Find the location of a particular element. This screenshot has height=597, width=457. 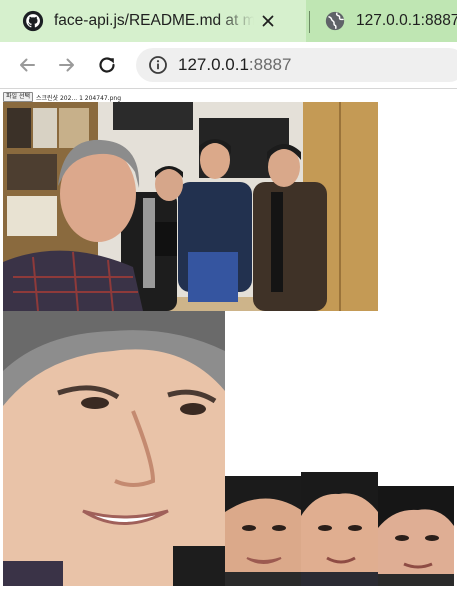

tab-github-readme: face-api.js/README.md at master is located at coordinates (153, 21).